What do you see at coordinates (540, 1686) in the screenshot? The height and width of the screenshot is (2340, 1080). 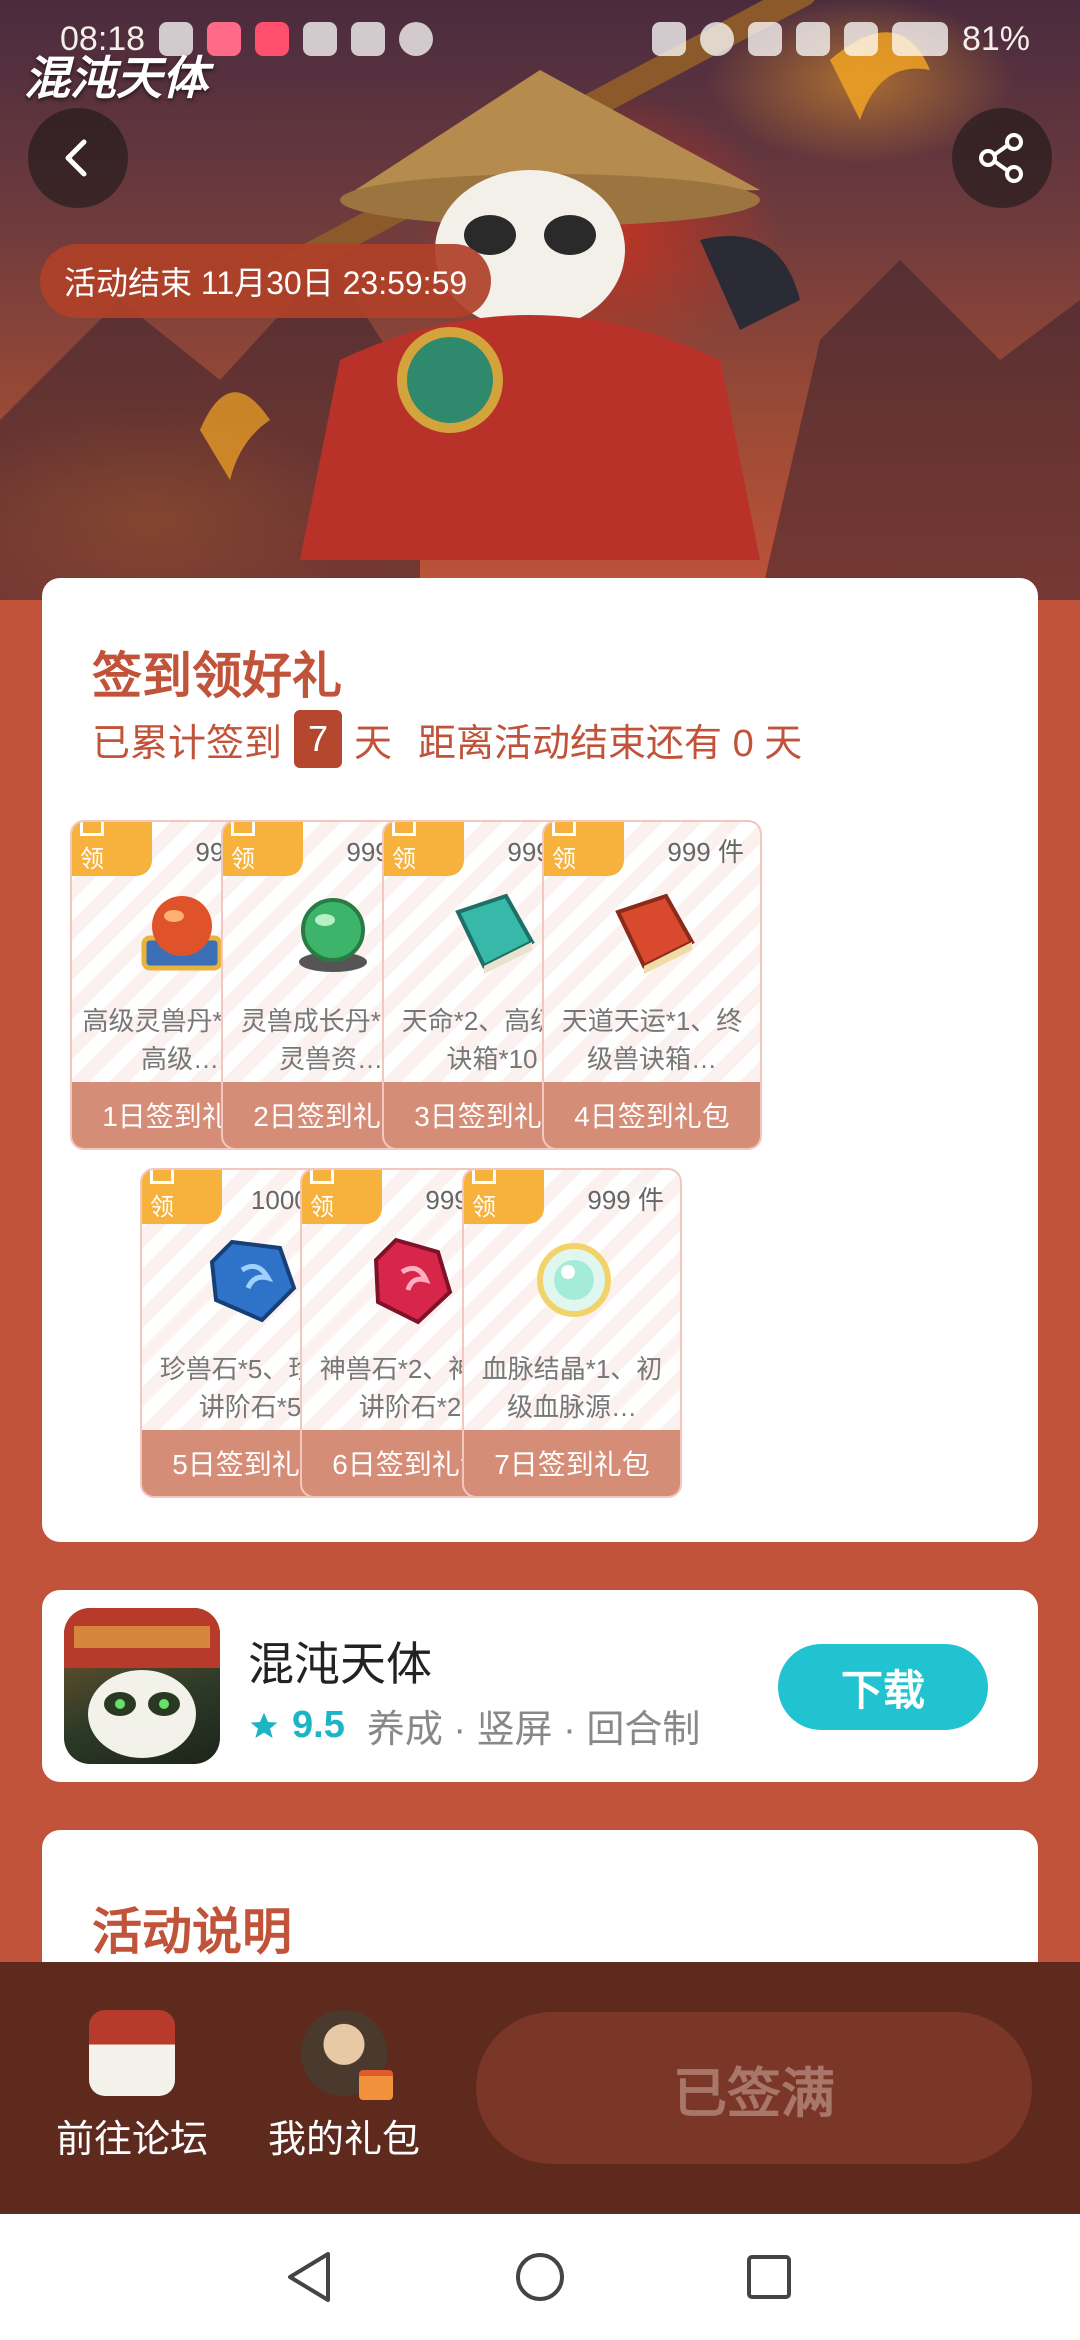 I see `game-info-card: 混沌天体 9.5 养成 · 竖屏 · 回合制 下载` at bounding box center [540, 1686].